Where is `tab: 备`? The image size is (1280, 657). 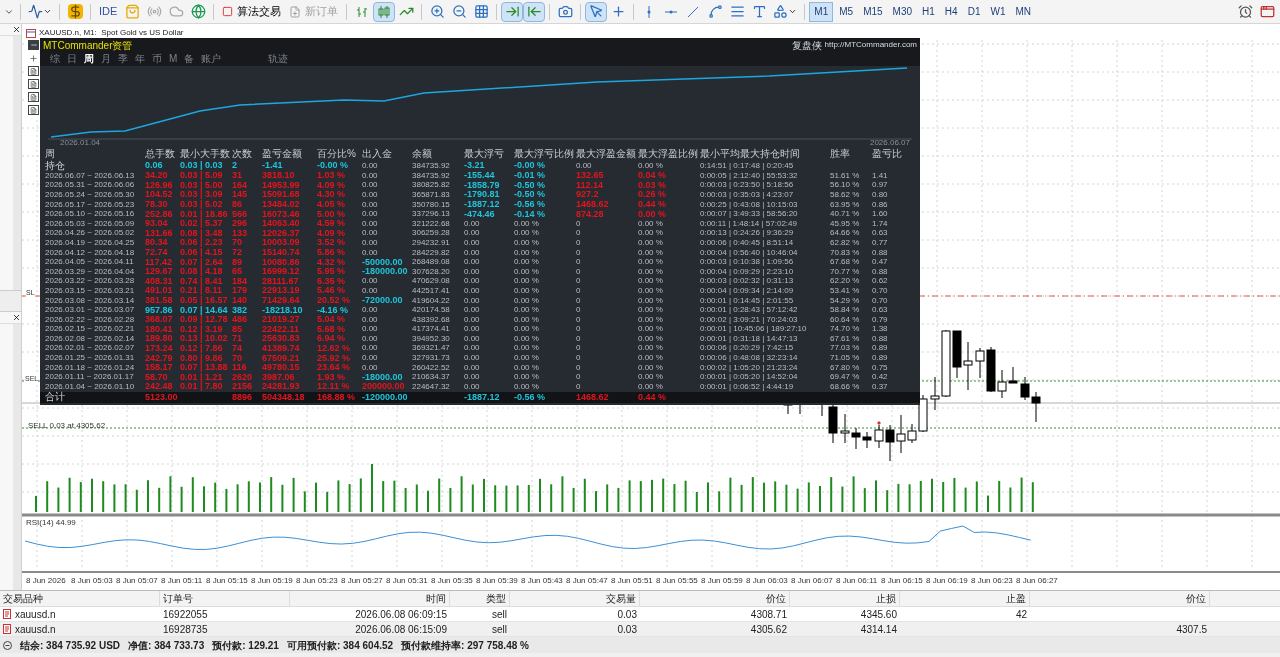 tab: 备 is located at coordinates (189, 59).